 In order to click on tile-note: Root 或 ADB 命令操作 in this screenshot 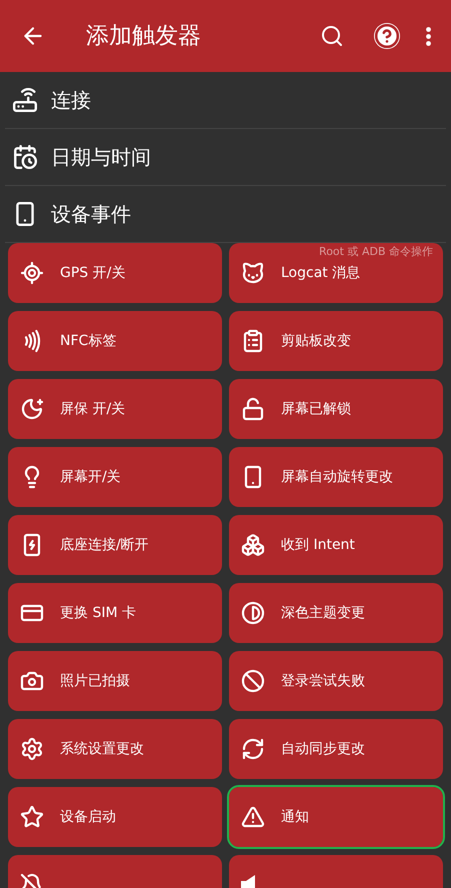, I will do `click(376, 252)`.